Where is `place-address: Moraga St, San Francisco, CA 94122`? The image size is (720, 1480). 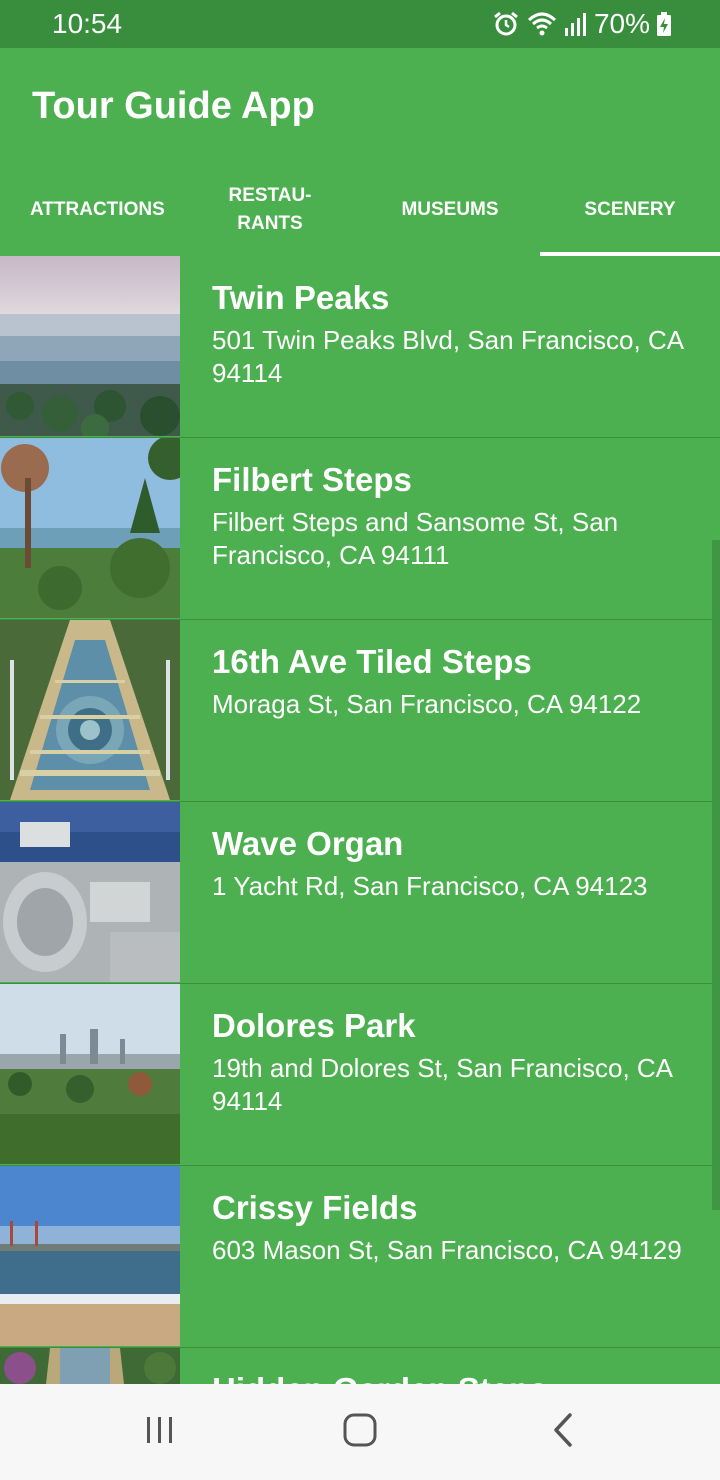 place-address: Moraga St, San Francisco, CA 94122 is located at coordinates (427, 704).